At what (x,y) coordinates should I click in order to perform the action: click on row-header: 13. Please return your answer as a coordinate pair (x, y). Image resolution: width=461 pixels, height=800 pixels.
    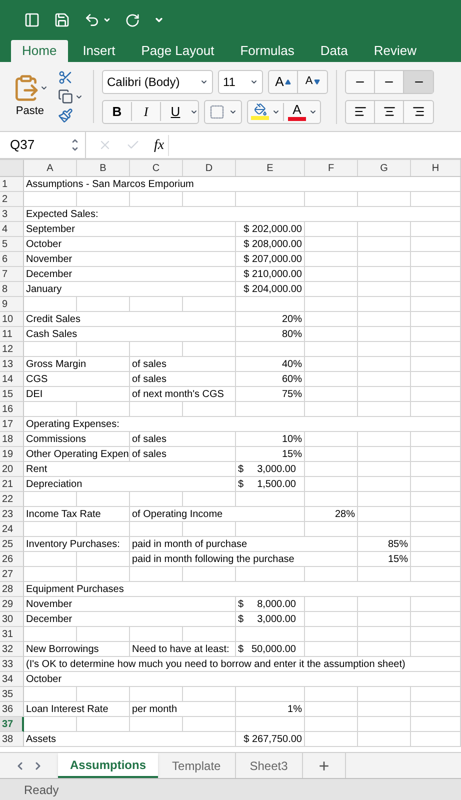
    Looking at the image, I should click on (12, 364).